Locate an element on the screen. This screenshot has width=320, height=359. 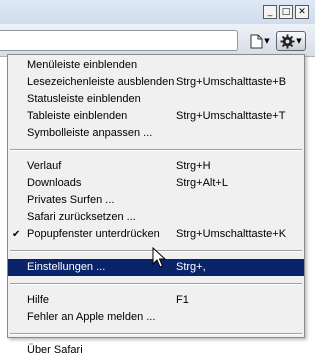
menu-item-label: Verlauf is located at coordinates (44, 166).